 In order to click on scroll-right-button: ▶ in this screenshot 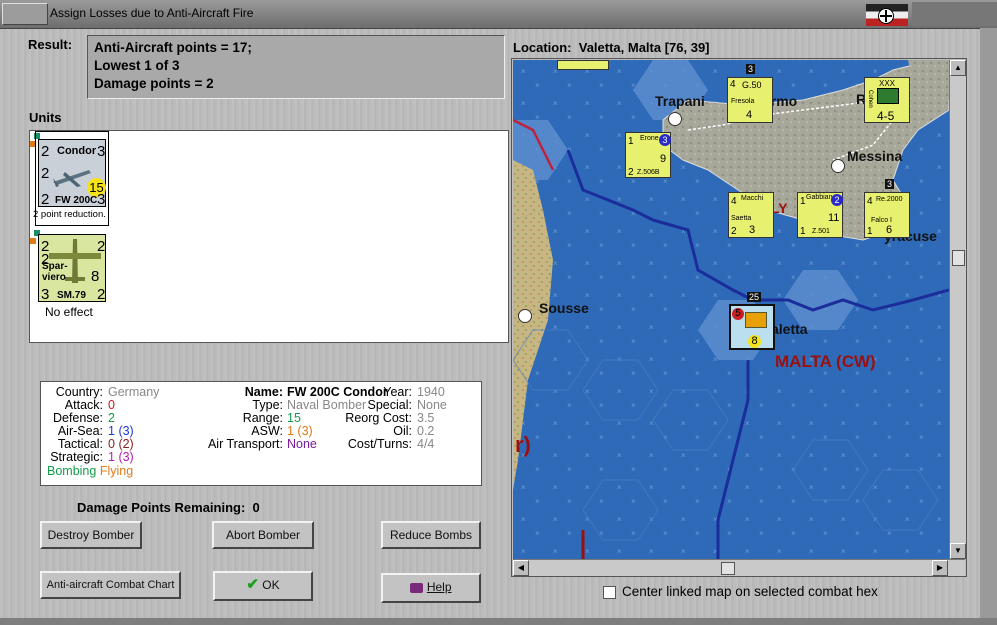, I will do `click(940, 568)`.